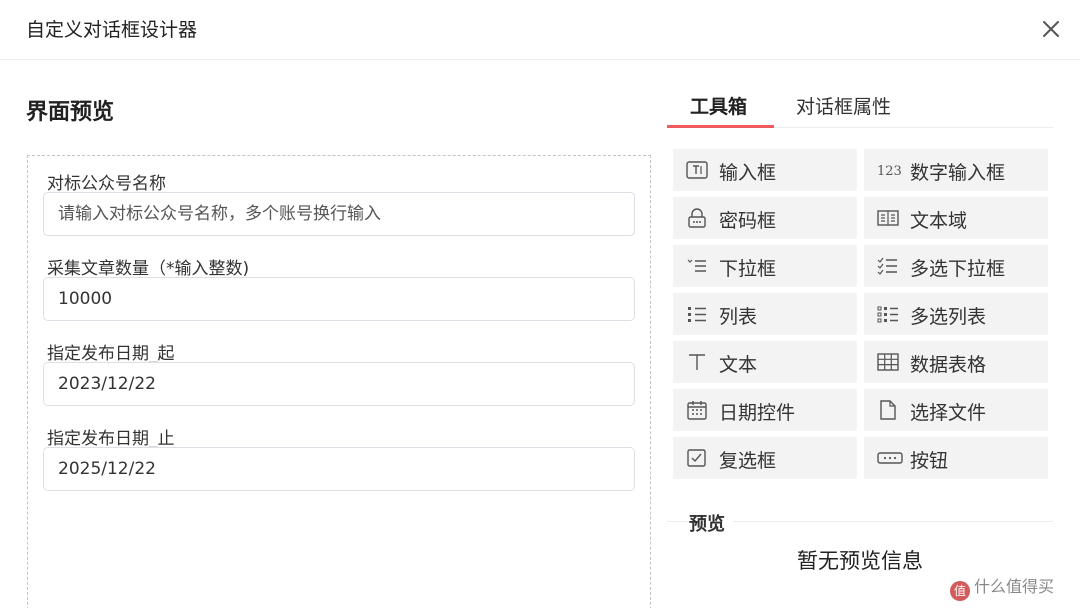  What do you see at coordinates (888, 218) in the screenshot?
I see `book-icon` at bounding box center [888, 218].